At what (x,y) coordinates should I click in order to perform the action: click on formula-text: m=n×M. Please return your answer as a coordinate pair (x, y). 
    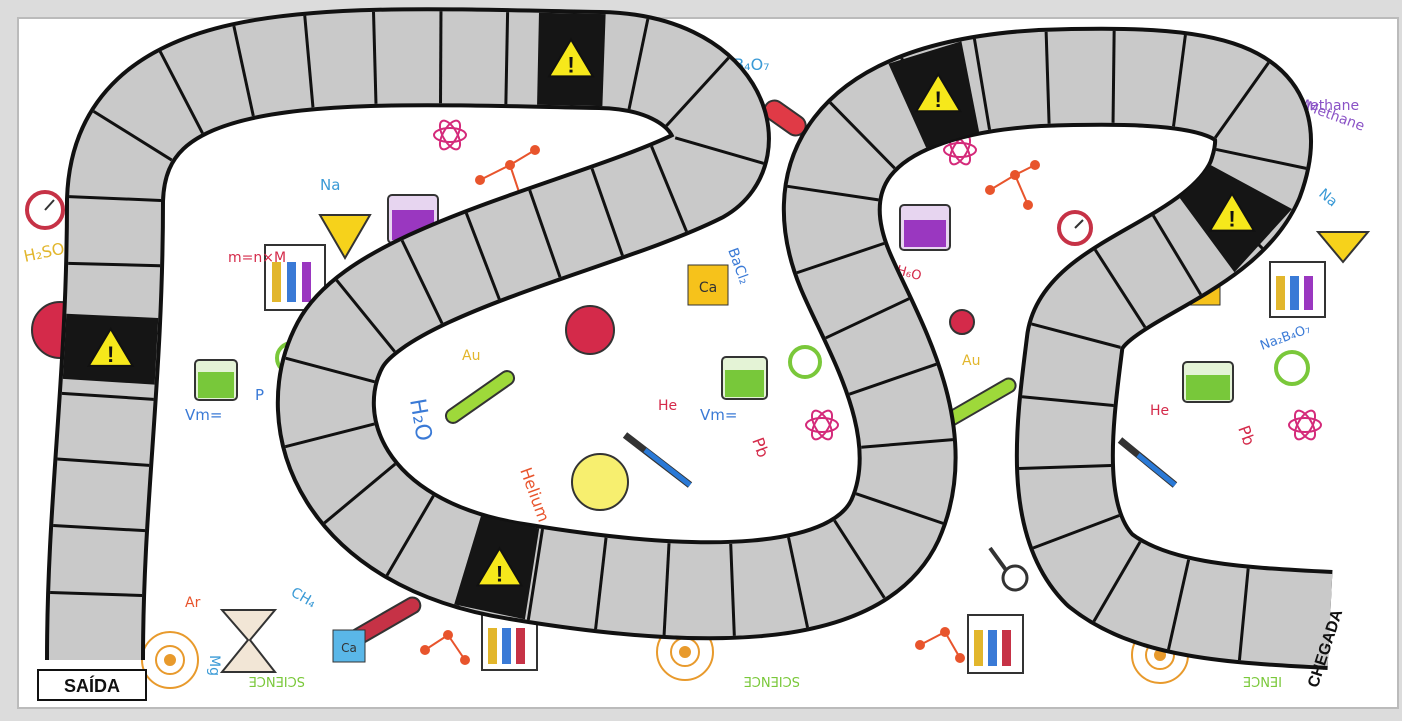
    Looking at the image, I should click on (257, 258).